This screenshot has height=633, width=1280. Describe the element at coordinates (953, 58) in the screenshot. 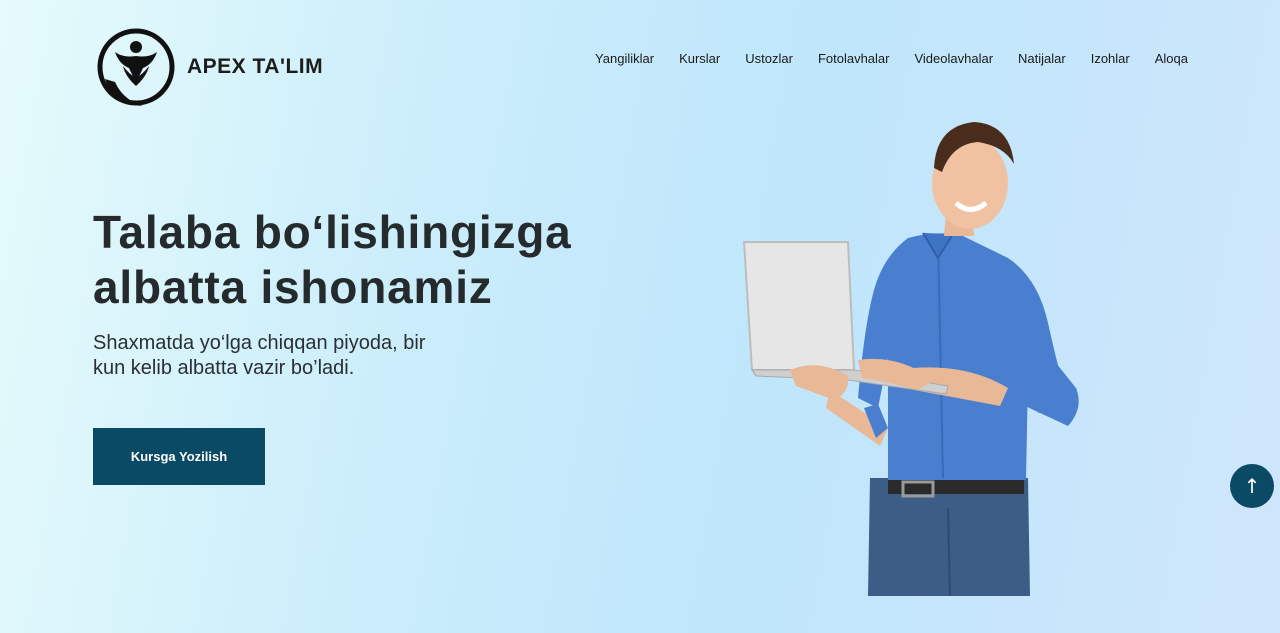

I see `nav-item-videolavhalar: Videolavhalar` at that location.